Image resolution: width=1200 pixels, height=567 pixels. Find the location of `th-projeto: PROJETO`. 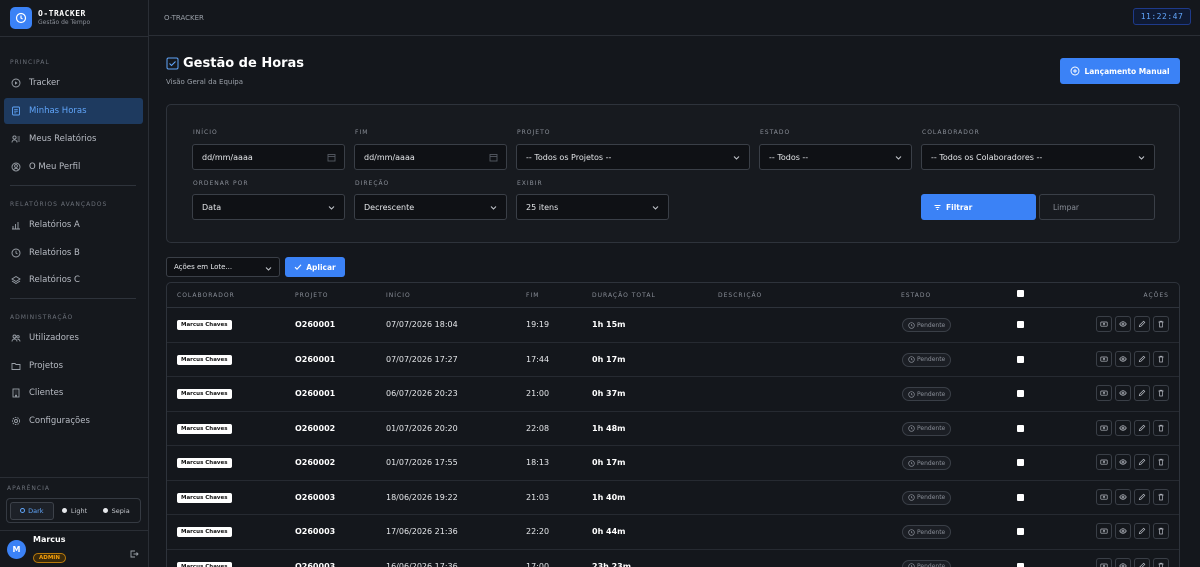

th-projeto: PROJETO is located at coordinates (311, 295).